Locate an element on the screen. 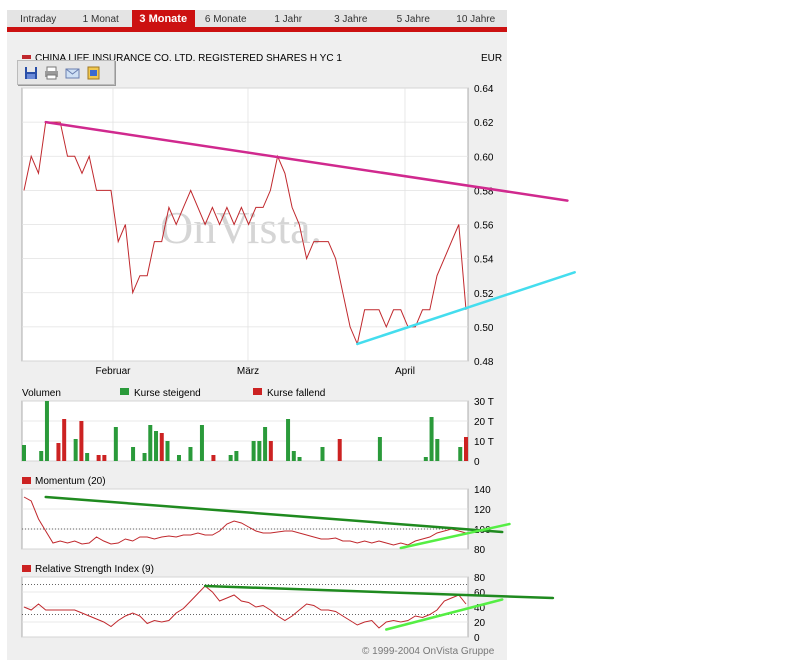 This screenshot has width=799, height=665. x-tick-label: April is located at coordinates (405, 371).